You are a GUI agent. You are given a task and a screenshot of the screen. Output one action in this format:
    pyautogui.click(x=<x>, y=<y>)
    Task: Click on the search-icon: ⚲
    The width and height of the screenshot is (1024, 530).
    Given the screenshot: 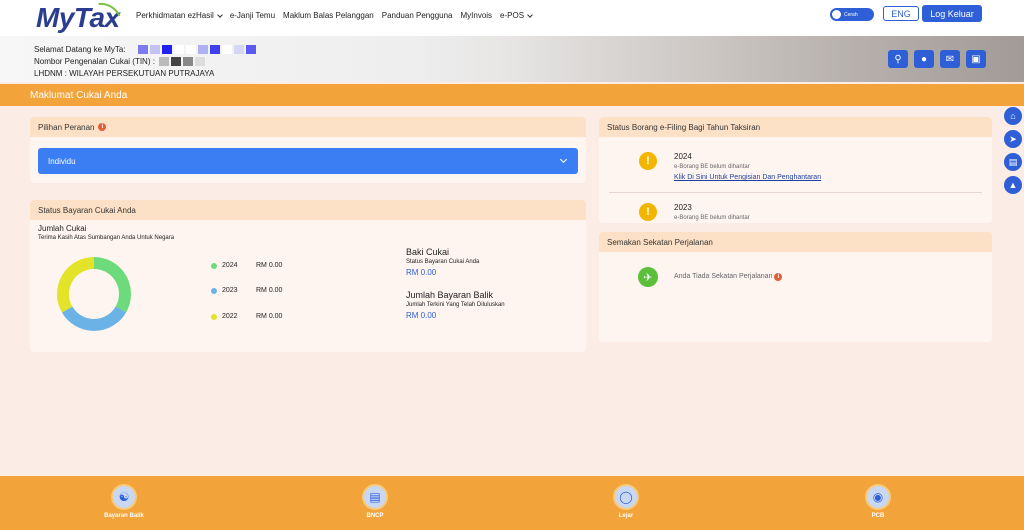 What is the action you would take?
    pyautogui.click(x=898, y=59)
    